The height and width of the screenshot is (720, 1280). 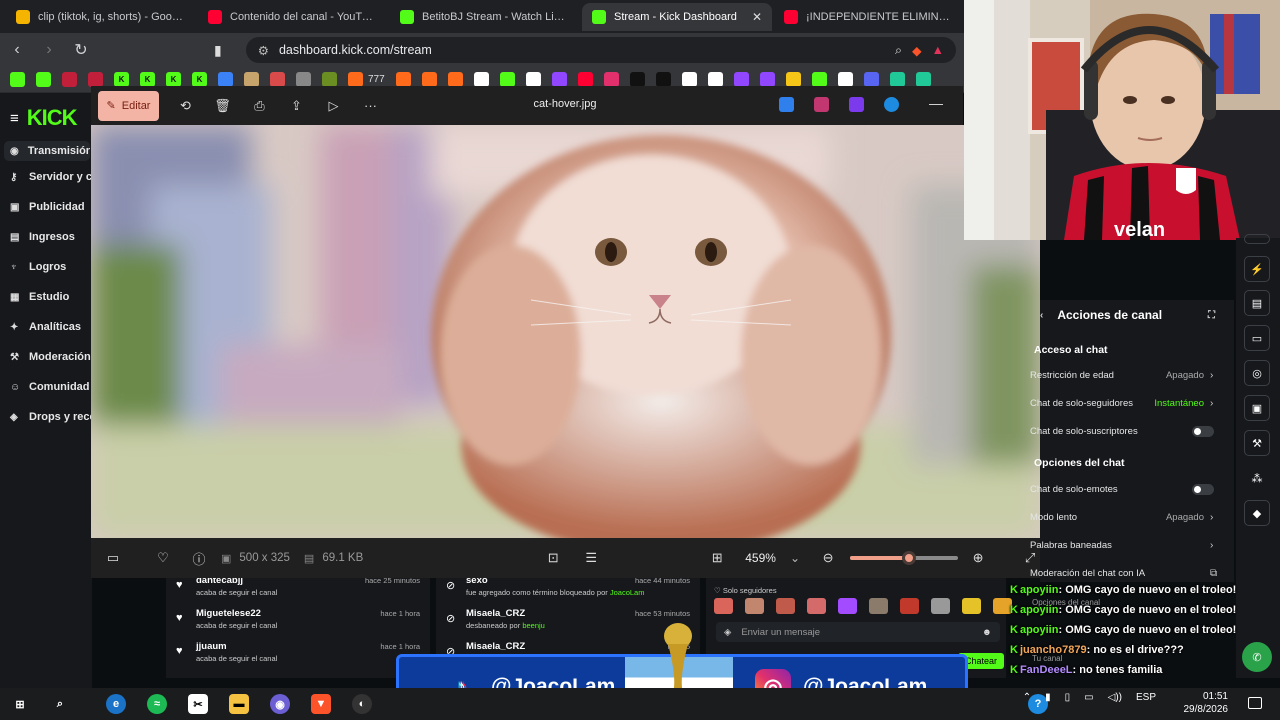 I want to click on obs-icon: ◐, so click(x=362, y=704).